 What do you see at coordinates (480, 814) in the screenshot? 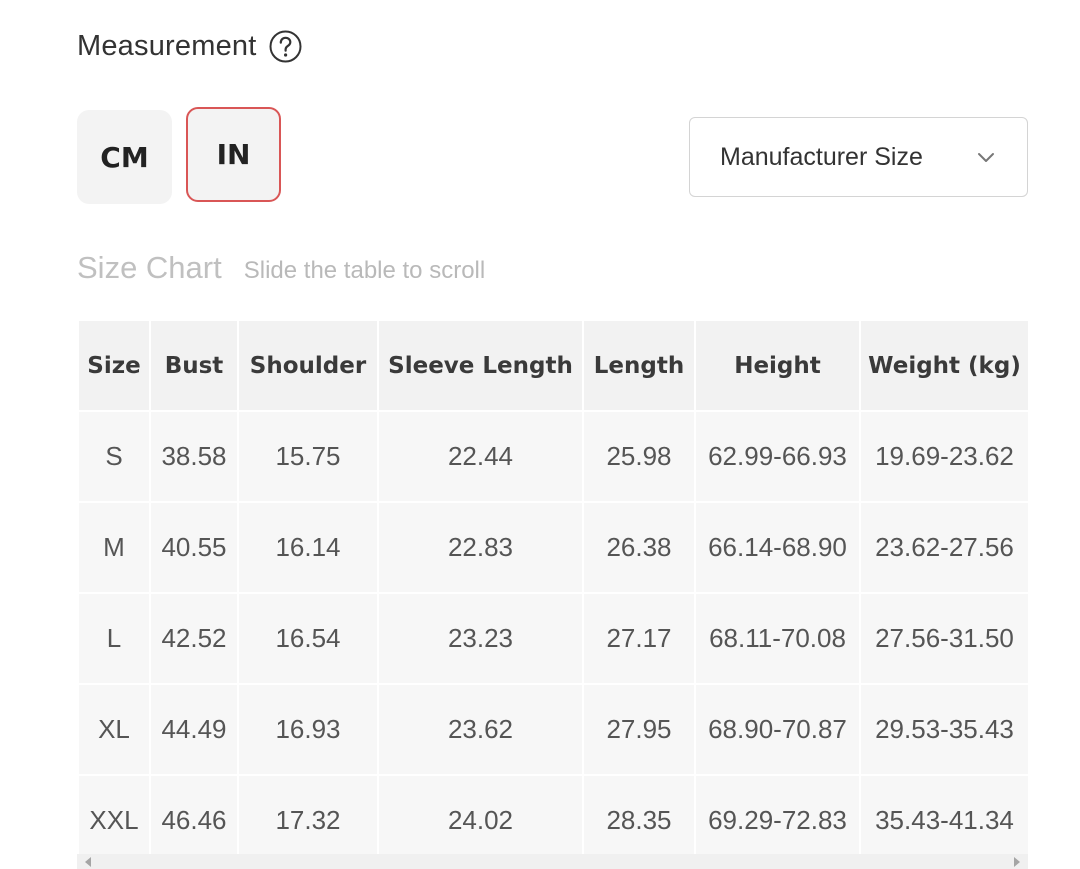
I see `table-cell: 24.02` at bounding box center [480, 814].